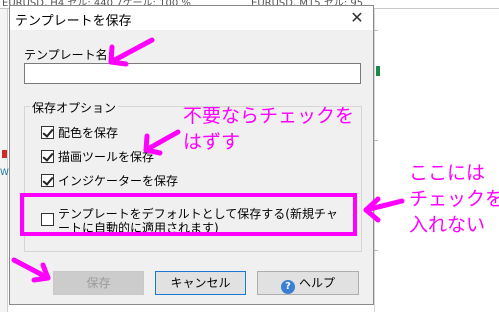 Image resolution: width=499 pixels, height=312 pixels. I want to click on arrow-to-checkboxes-icon, so click(162, 142).